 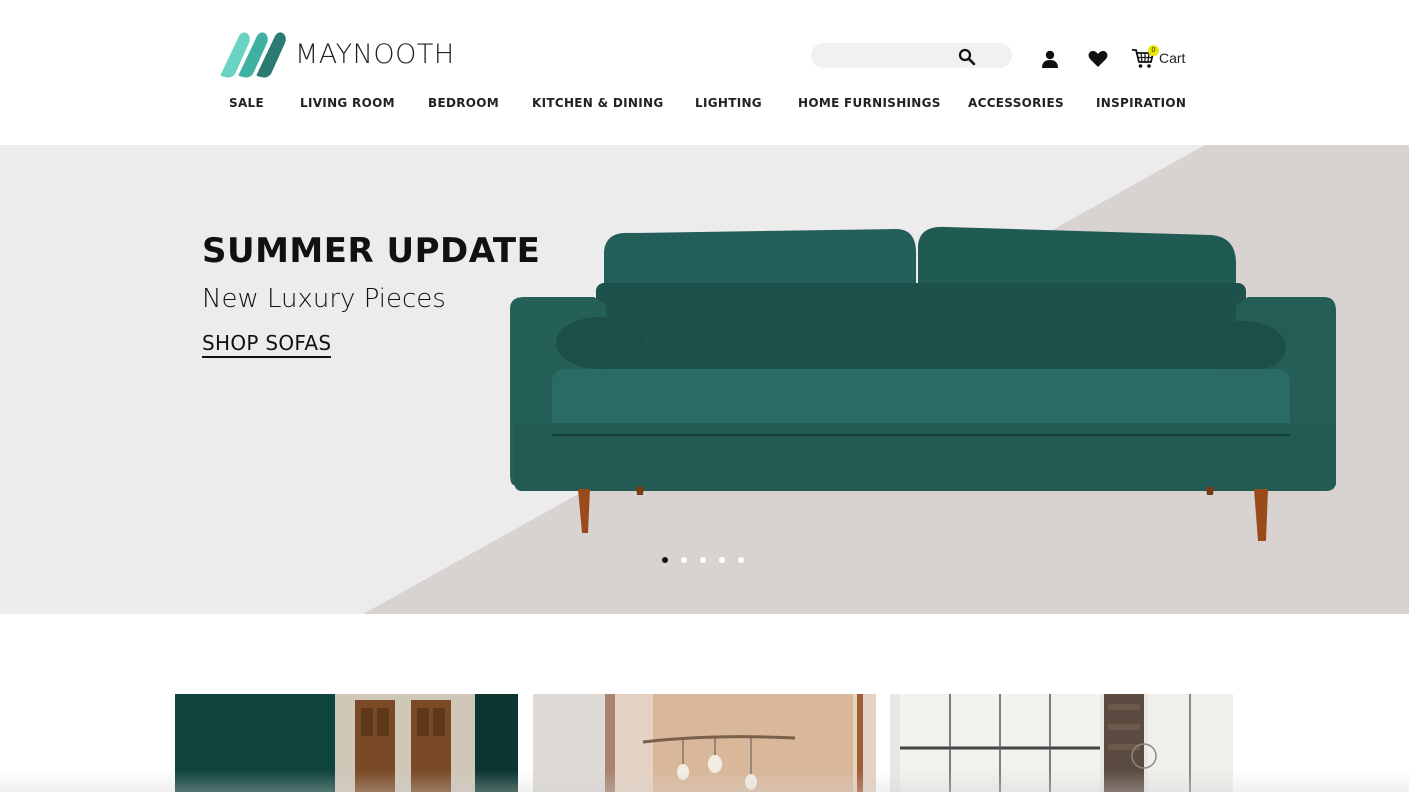 I want to click on search-bar, so click(x=911, y=55).